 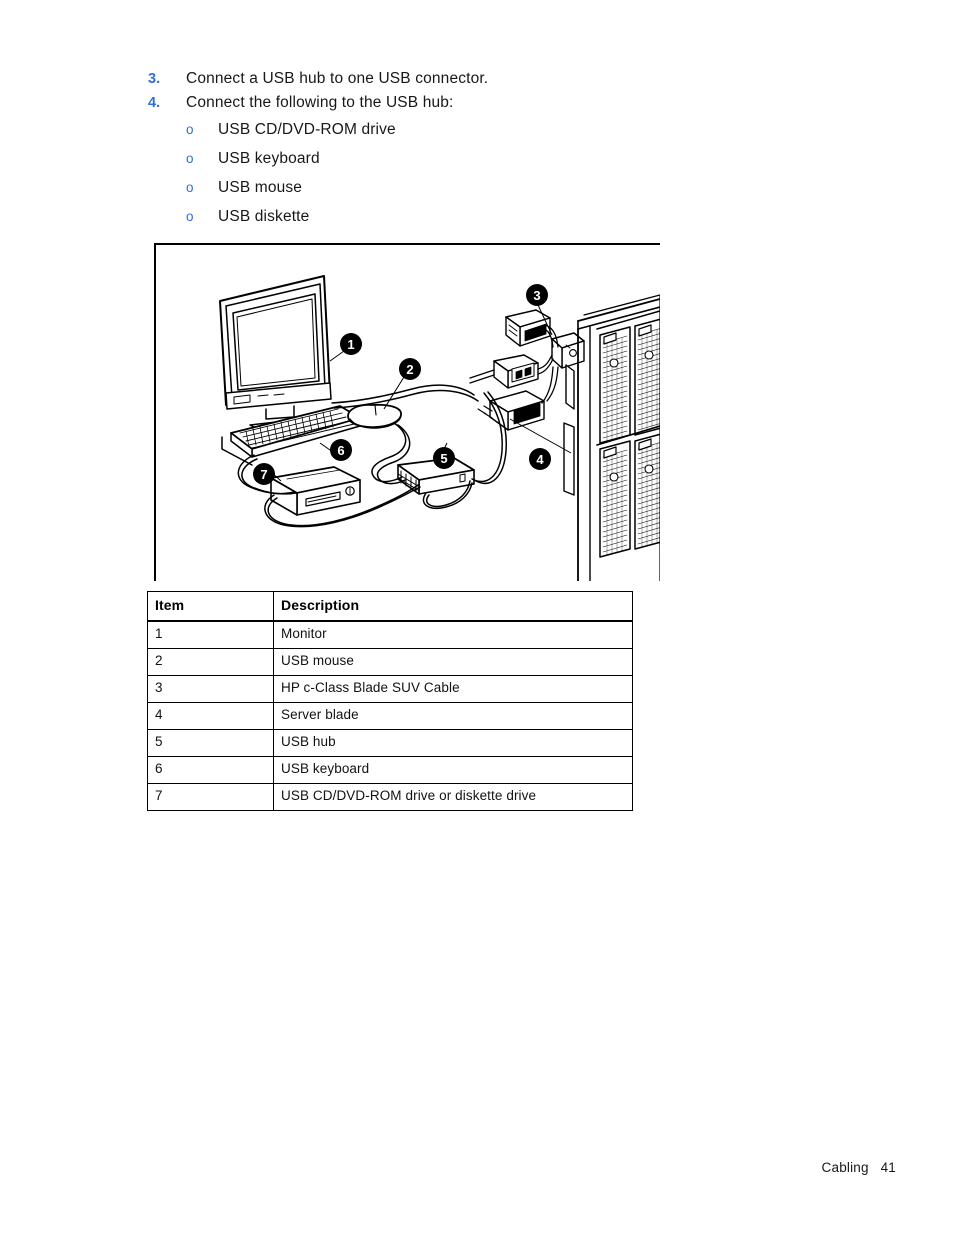 I want to click on list-item: o USB mouse, so click(x=448, y=188).